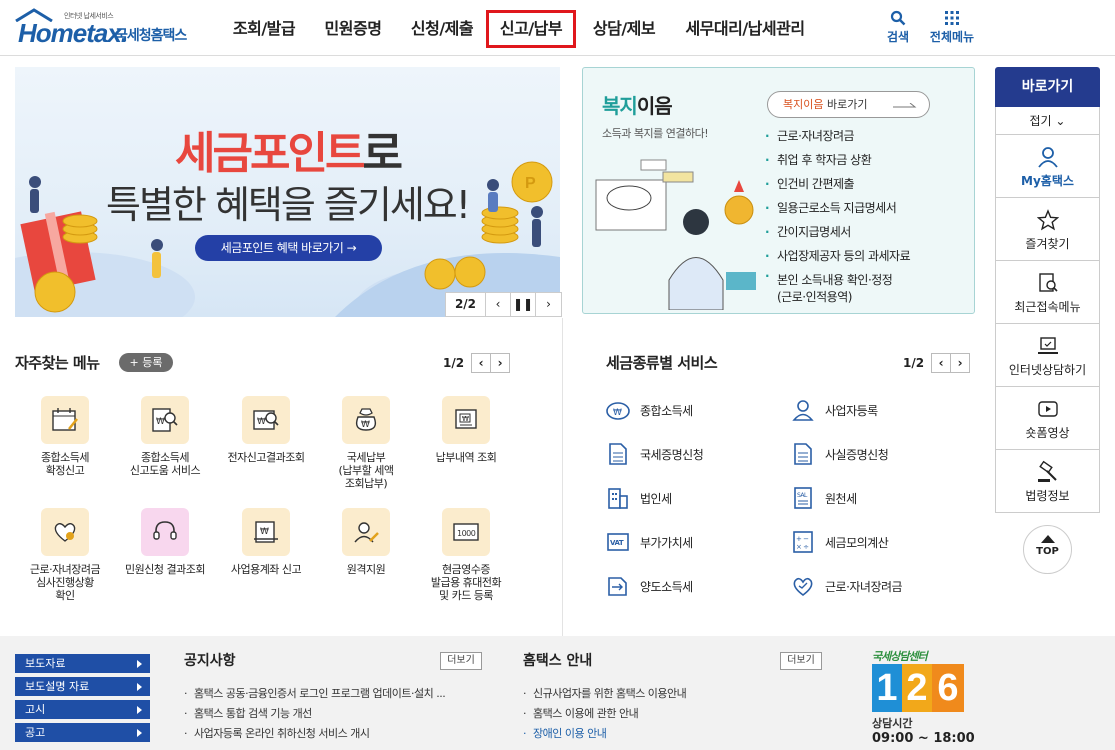 Image resolution: width=1115 pixels, height=750 pixels. I want to click on tax-service-item: 양도소득세, so click(649, 586).